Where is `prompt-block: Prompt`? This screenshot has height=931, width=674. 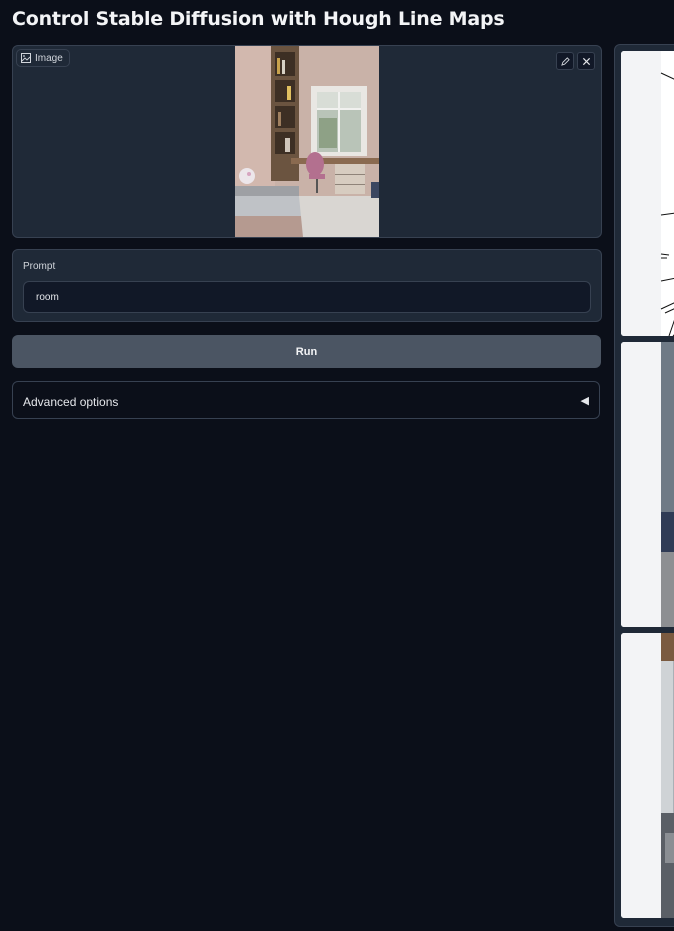
prompt-block: Prompt is located at coordinates (307, 285).